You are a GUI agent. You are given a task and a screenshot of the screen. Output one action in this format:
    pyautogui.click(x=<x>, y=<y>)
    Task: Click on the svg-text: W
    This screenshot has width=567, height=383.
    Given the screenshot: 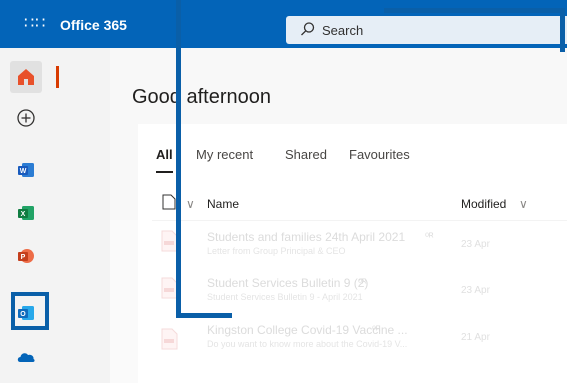 What is the action you would take?
    pyautogui.click(x=23, y=171)
    